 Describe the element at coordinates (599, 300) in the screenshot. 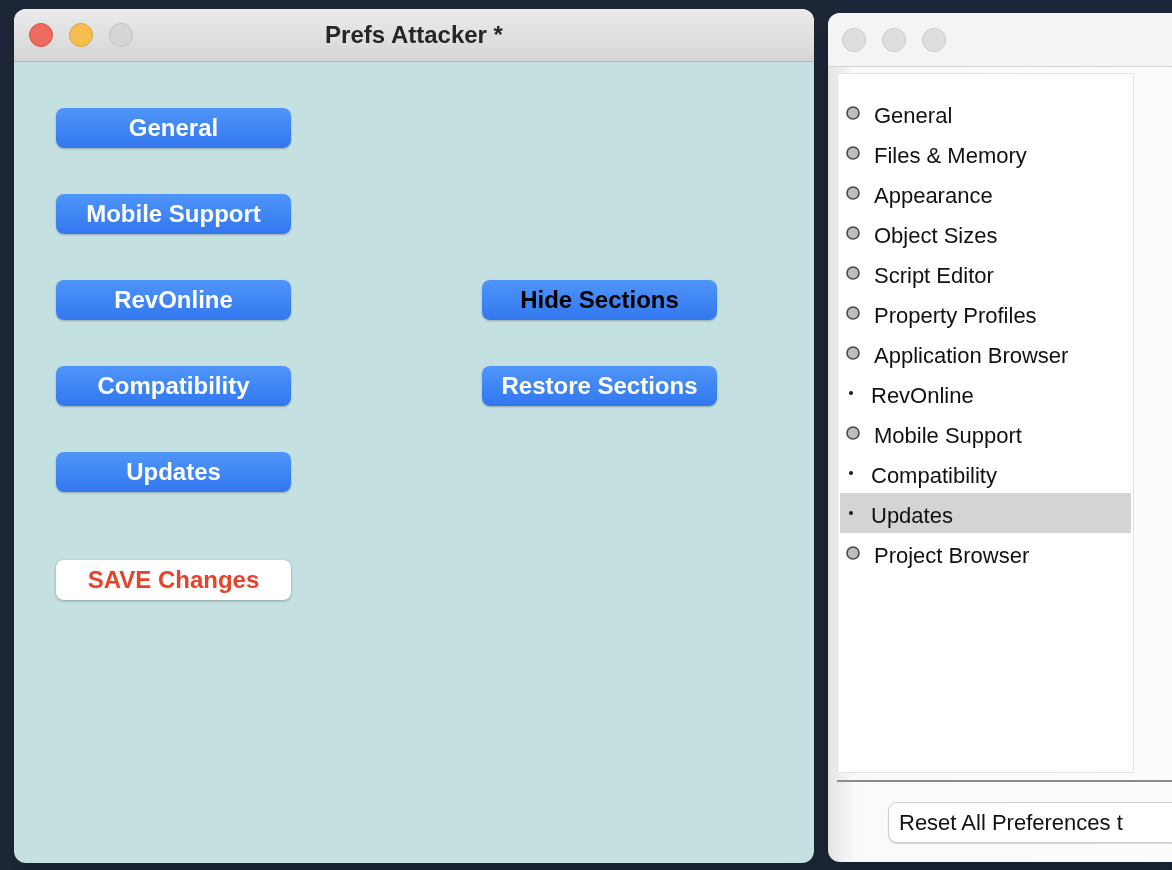

I see `section-action-button: Hide Sections` at that location.